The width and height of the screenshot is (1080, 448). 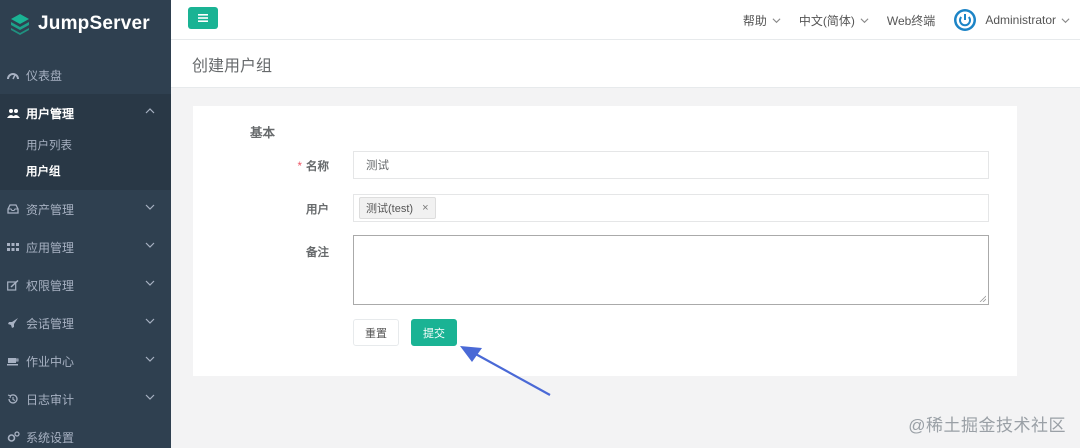 I want to click on sidebar-item-label: 应用管理, so click(x=50, y=247).